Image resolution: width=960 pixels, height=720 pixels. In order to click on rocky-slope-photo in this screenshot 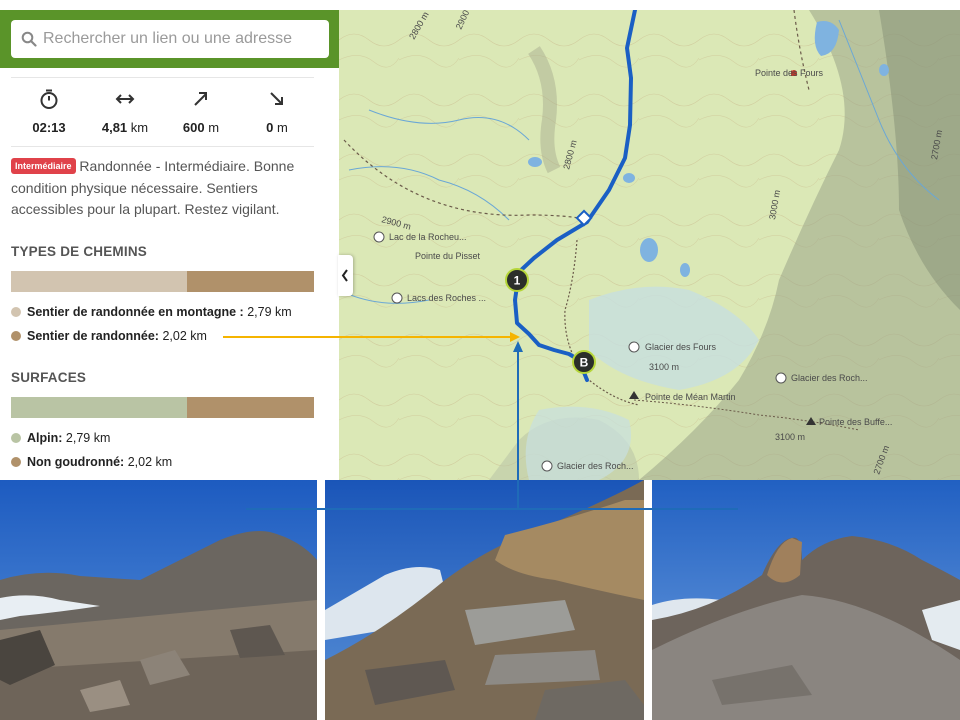, I will do `click(158, 600)`.